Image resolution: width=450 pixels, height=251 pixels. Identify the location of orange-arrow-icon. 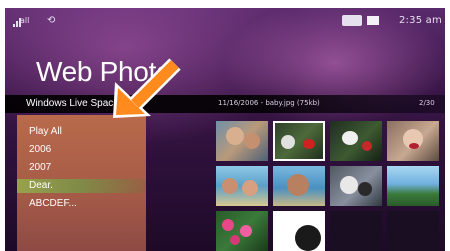
(147, 88).